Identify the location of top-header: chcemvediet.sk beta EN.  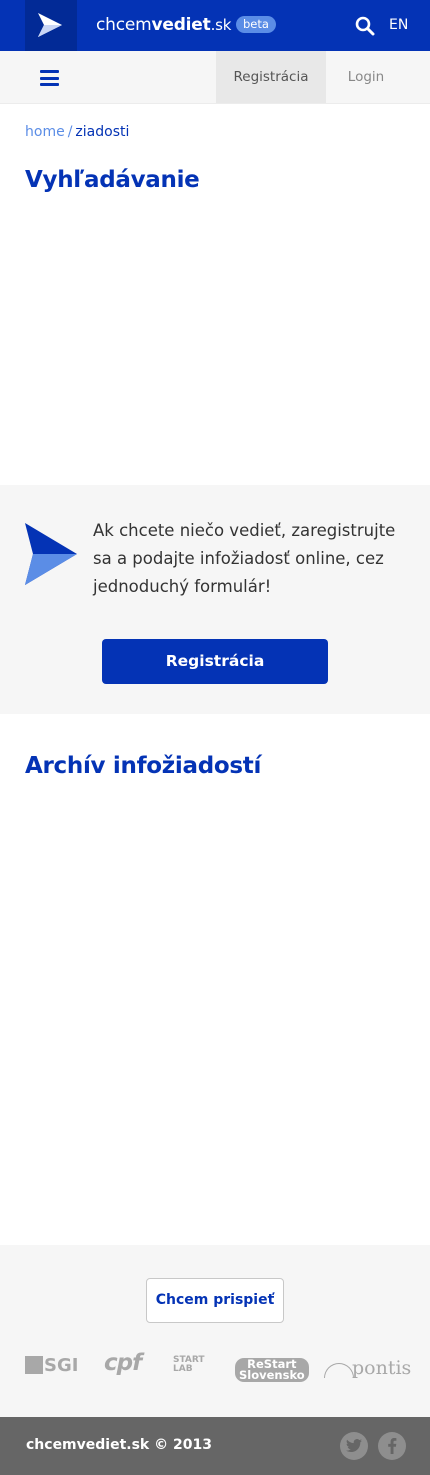
(215, 25).